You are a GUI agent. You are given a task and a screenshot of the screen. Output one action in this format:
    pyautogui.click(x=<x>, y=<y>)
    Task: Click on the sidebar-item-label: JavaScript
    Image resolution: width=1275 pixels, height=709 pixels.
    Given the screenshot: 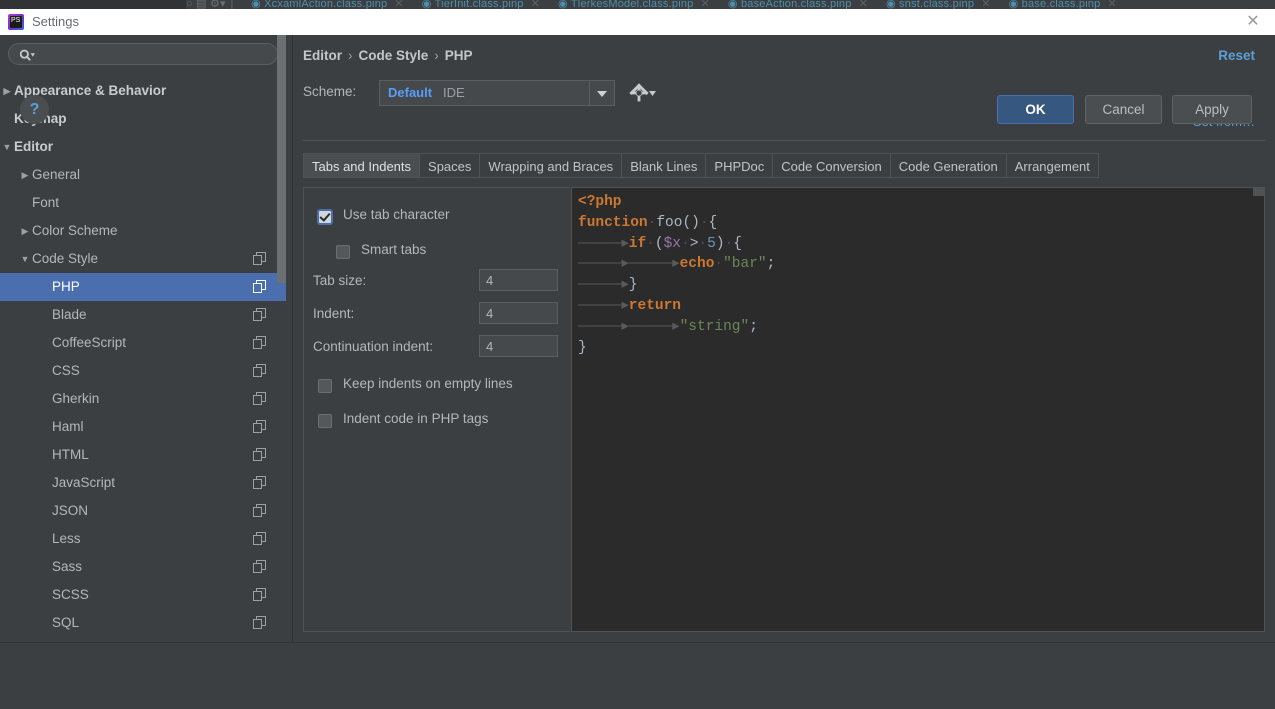 What is the action you would take?
    pyautogui.click(x=84, y=482)
    